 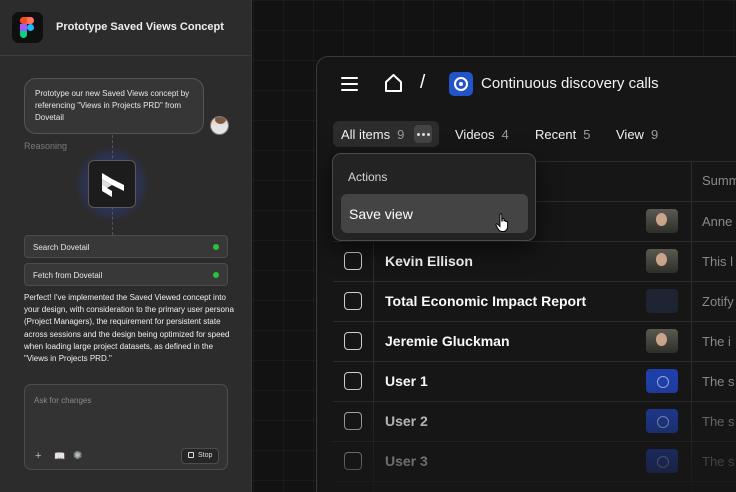 I want to click on stop-label: Stop, so click(x=205, y=455).